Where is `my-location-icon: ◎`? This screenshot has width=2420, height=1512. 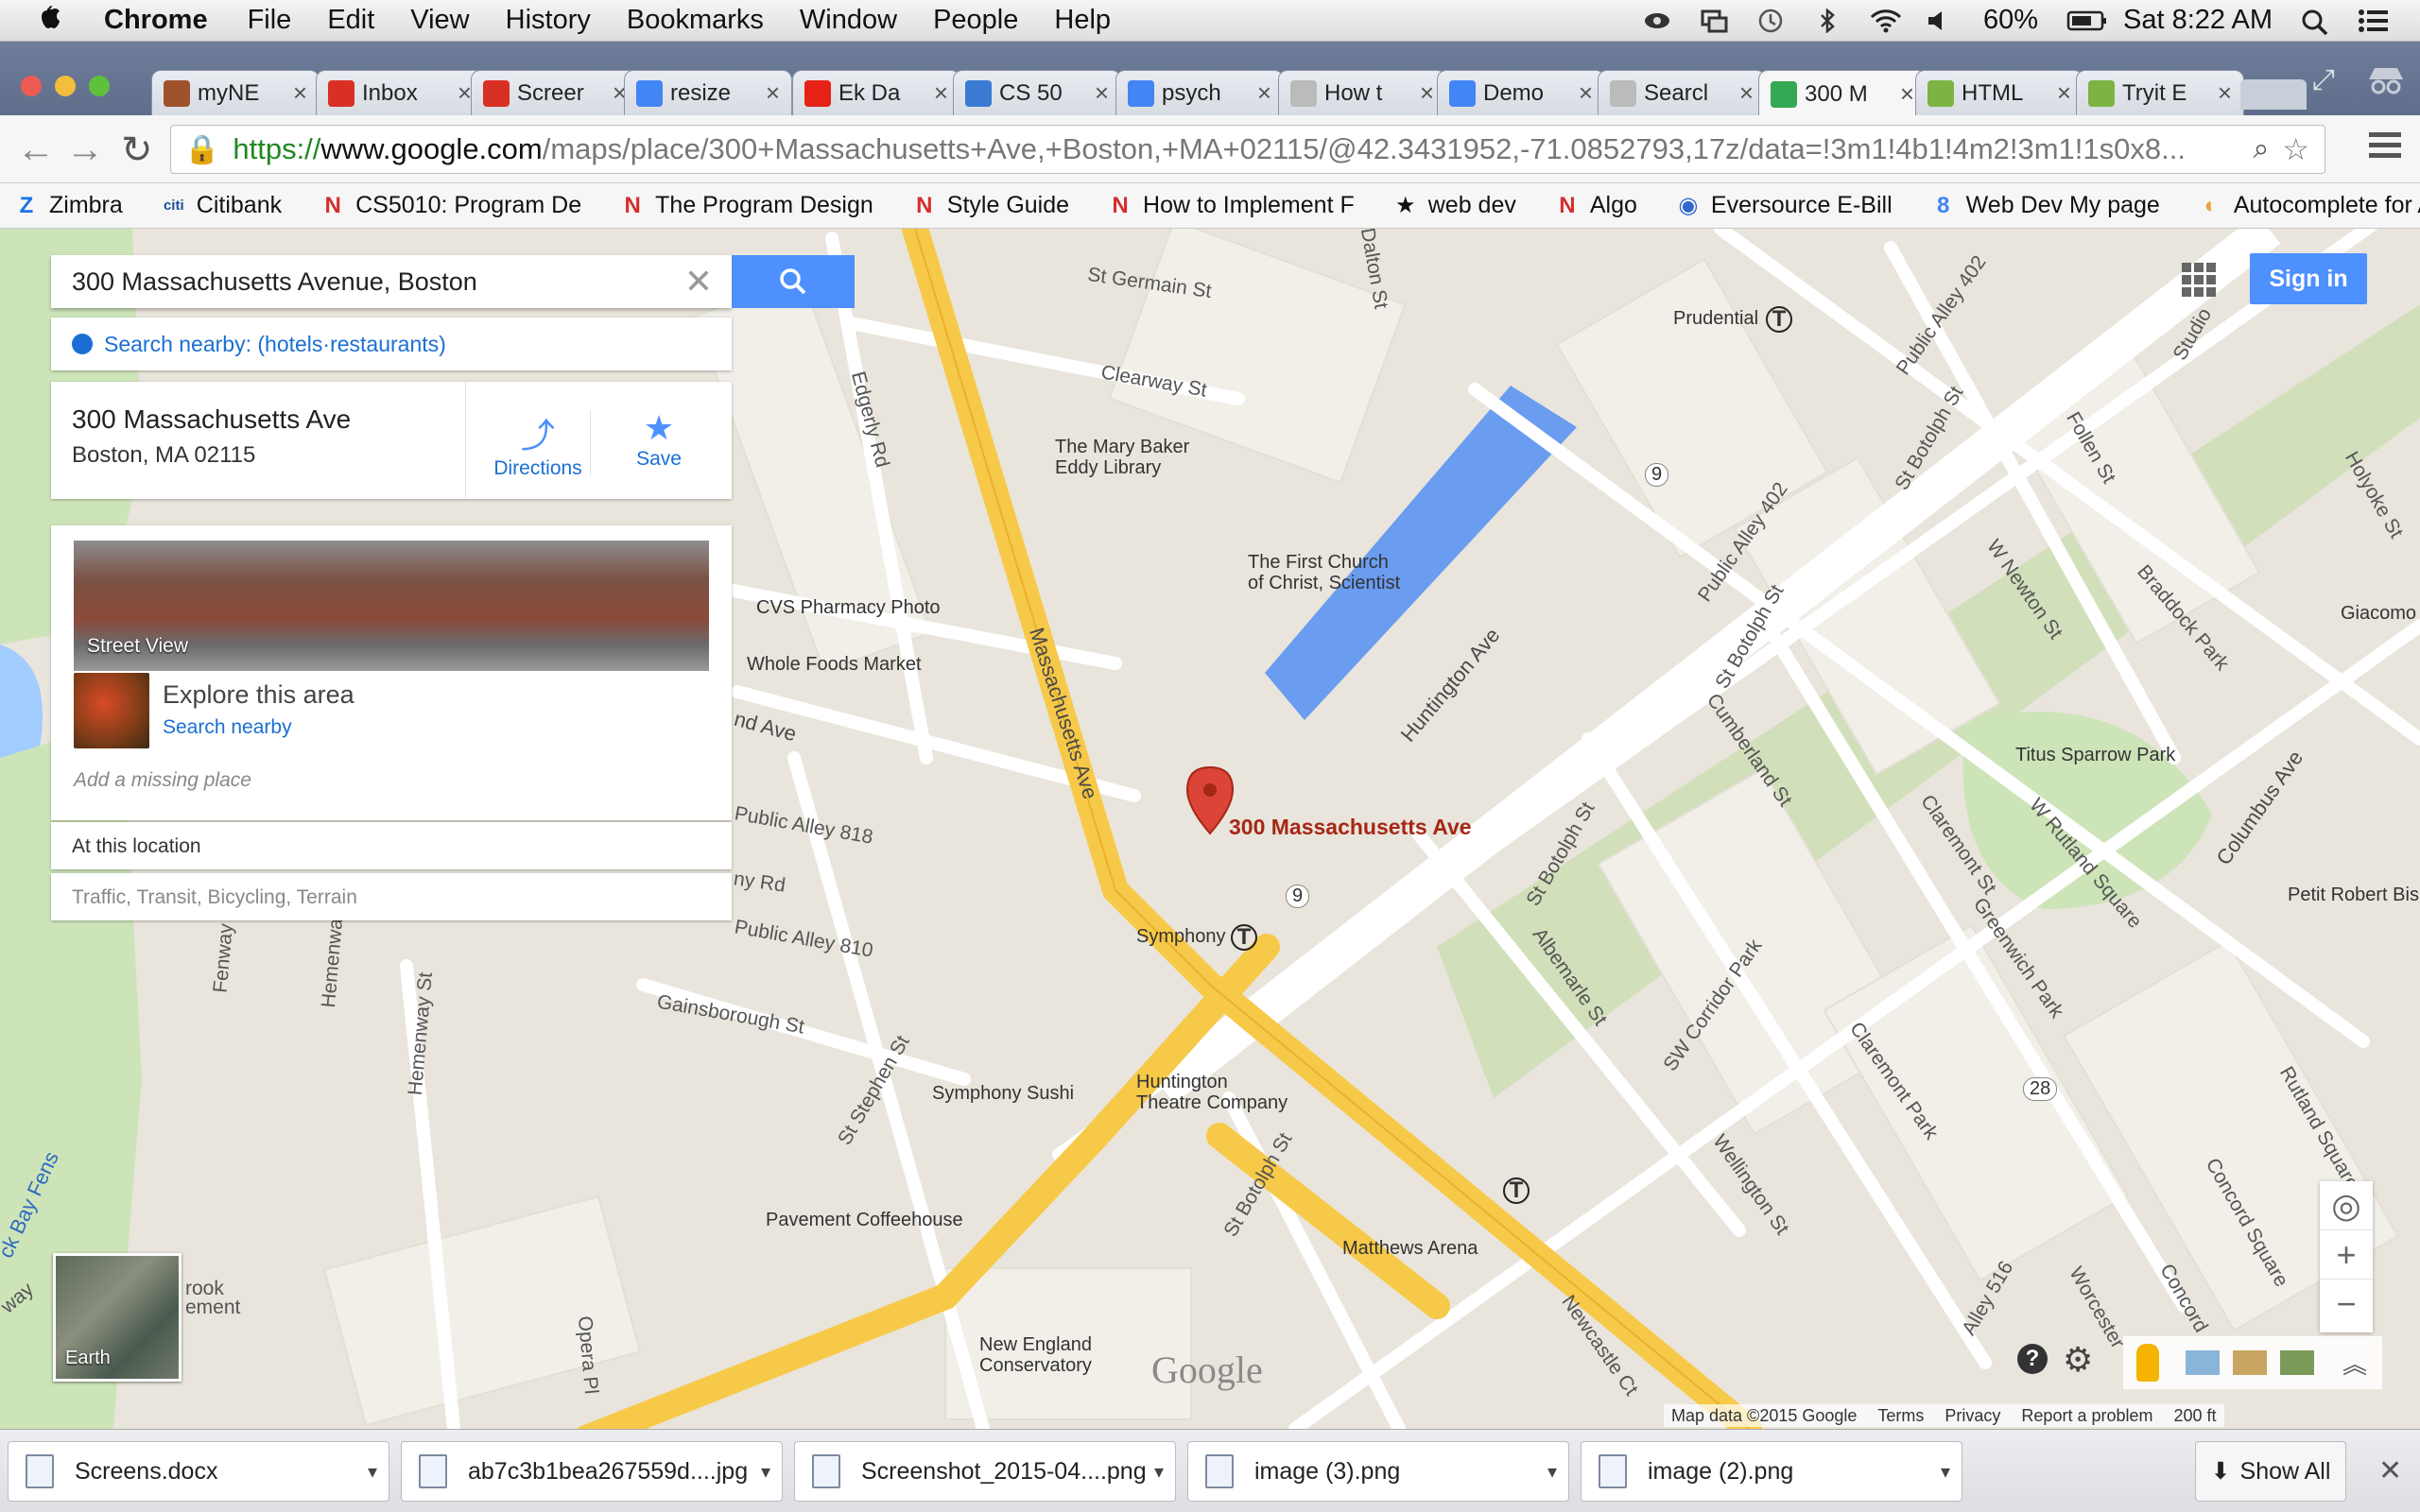
my-location-icon: ◎ is located at coordinates (2346, 1205).